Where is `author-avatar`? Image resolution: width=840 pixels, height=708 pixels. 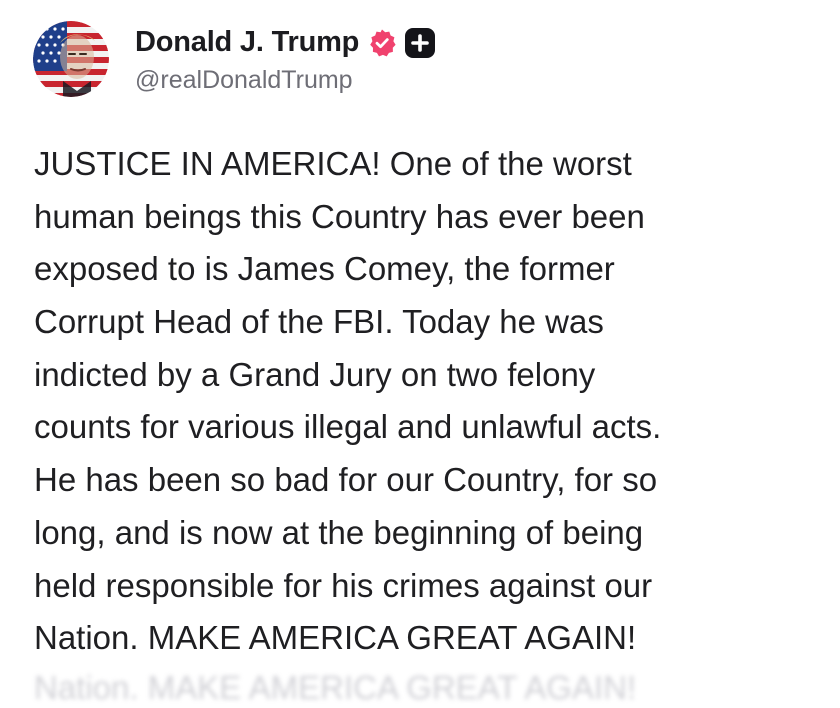
author-avatar is located at coordinates (71, 59).